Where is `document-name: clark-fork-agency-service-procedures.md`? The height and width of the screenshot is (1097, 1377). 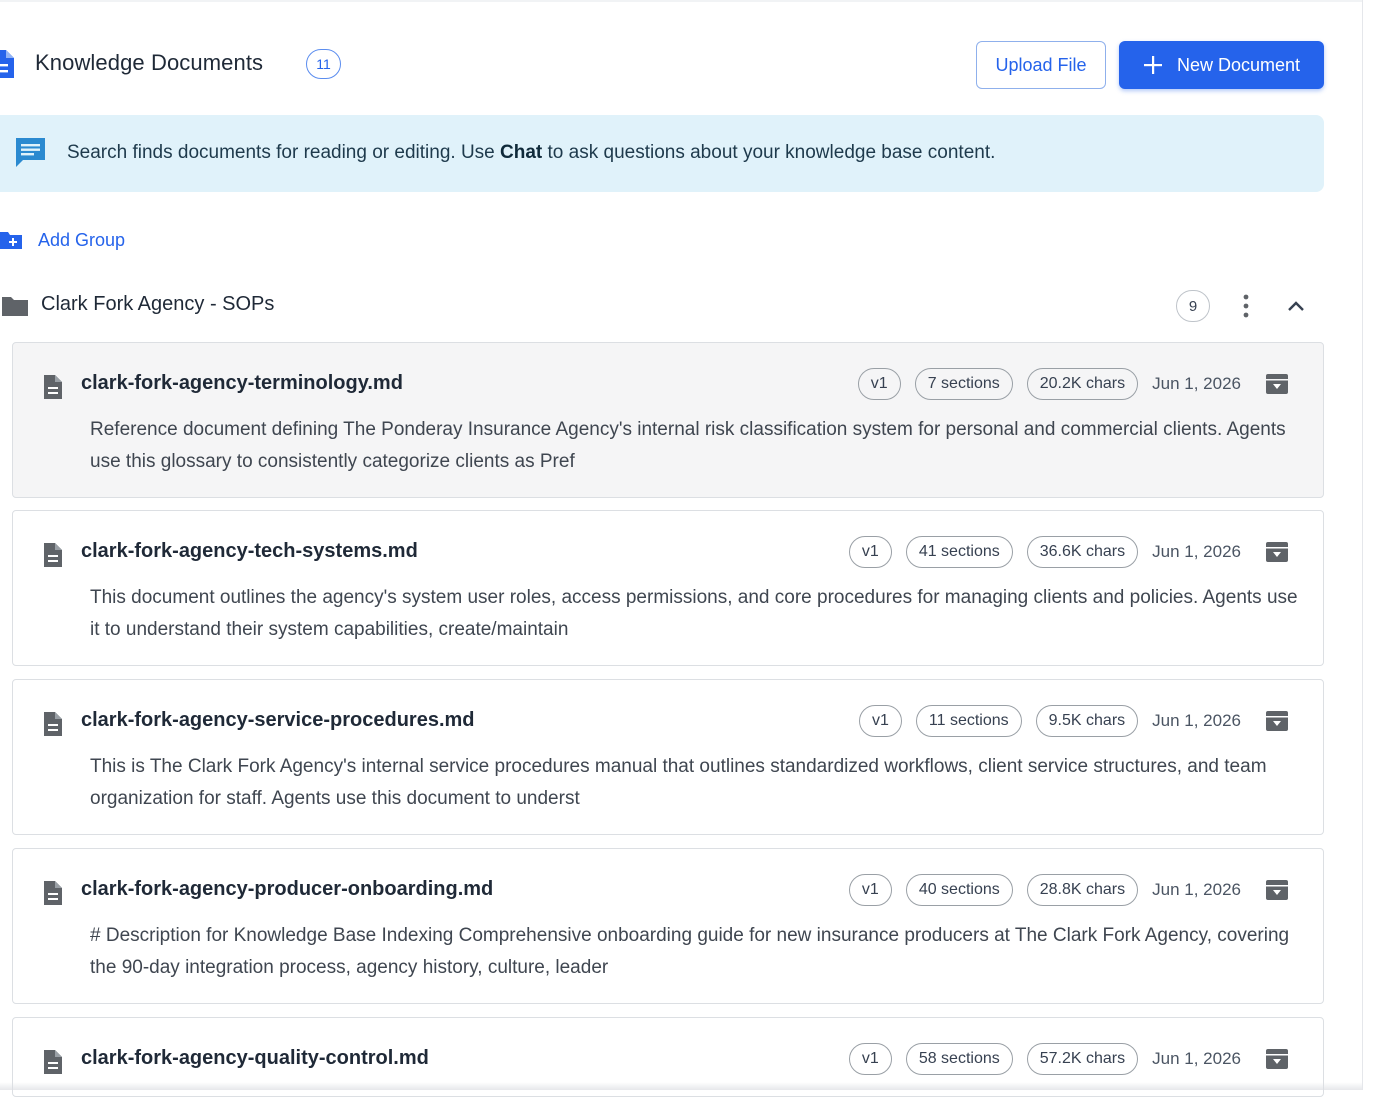 document-name: clark-fork-agency-service-procedures.md is located at coordinates (278, 720).